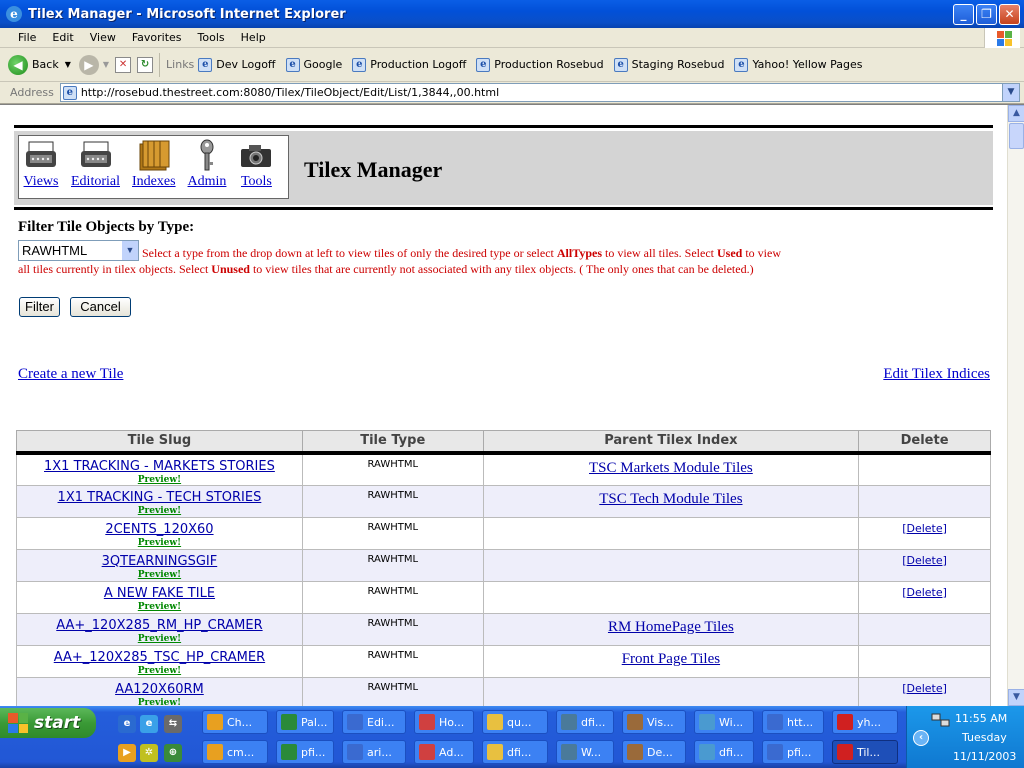  Describe the element at coordinates (211, 37) in the screenshot. I see `menu-tools: Tools` at that location.